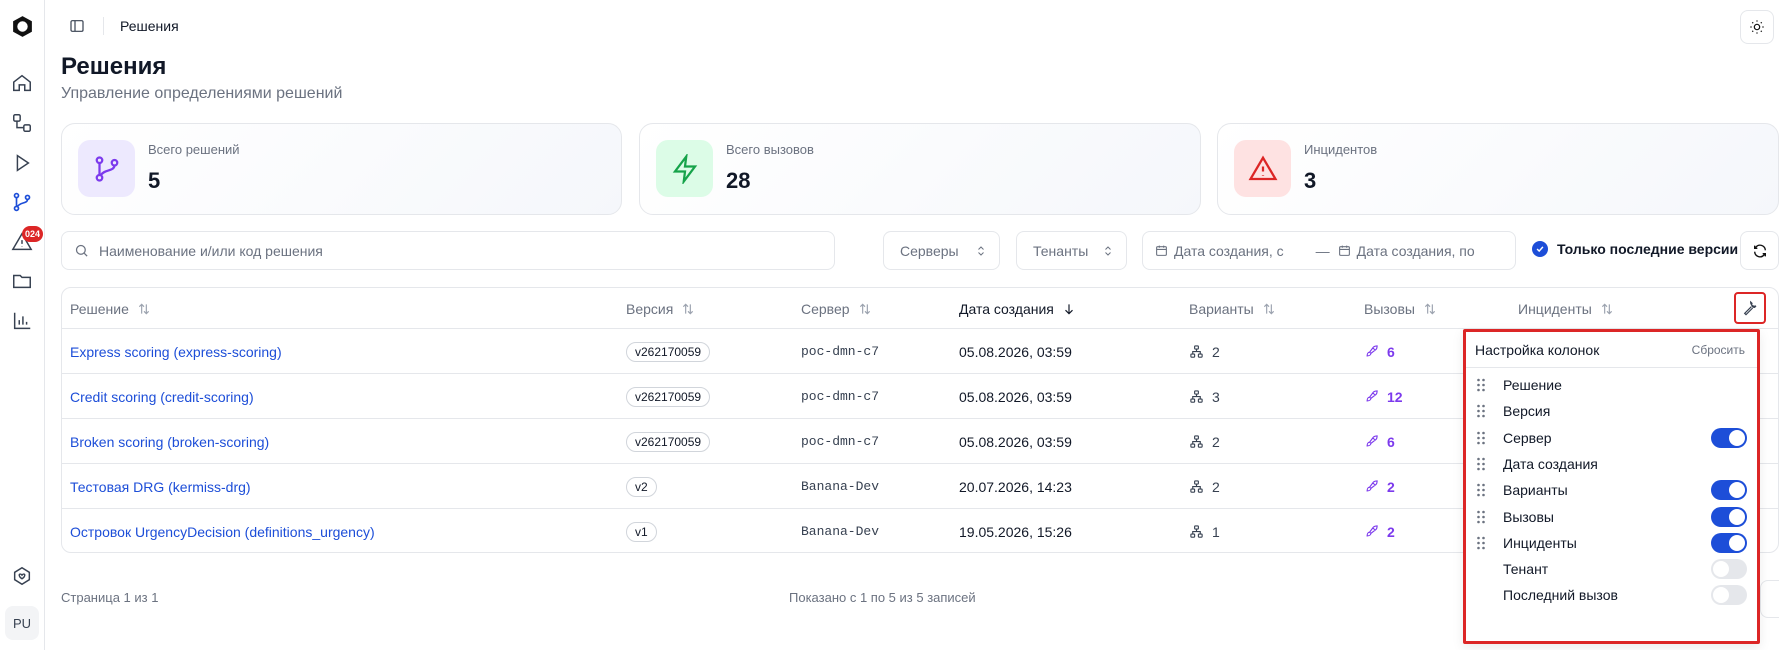 The height and width of the screenshot is (650, 1790). I want to click on sidebar: 024 PU, so click(22, 325).